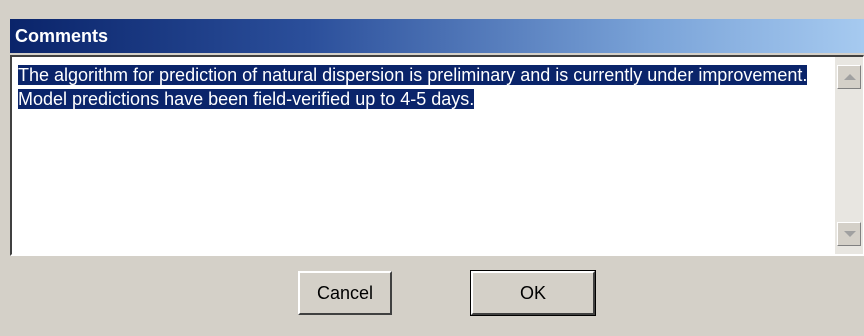 The image size is (864, 336). I want to click on scroll-down-button, so click(849, 234).